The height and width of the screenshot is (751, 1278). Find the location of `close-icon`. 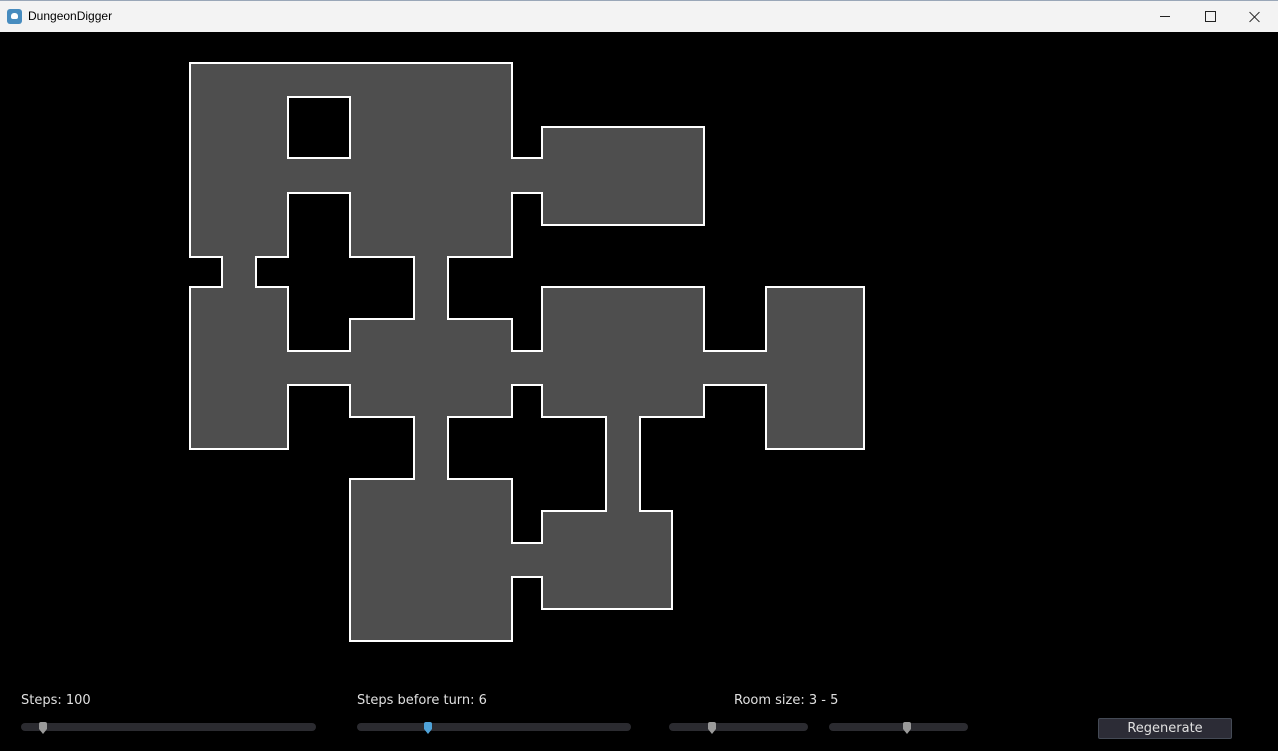

close-icon is located at coordinates (1255, 17).